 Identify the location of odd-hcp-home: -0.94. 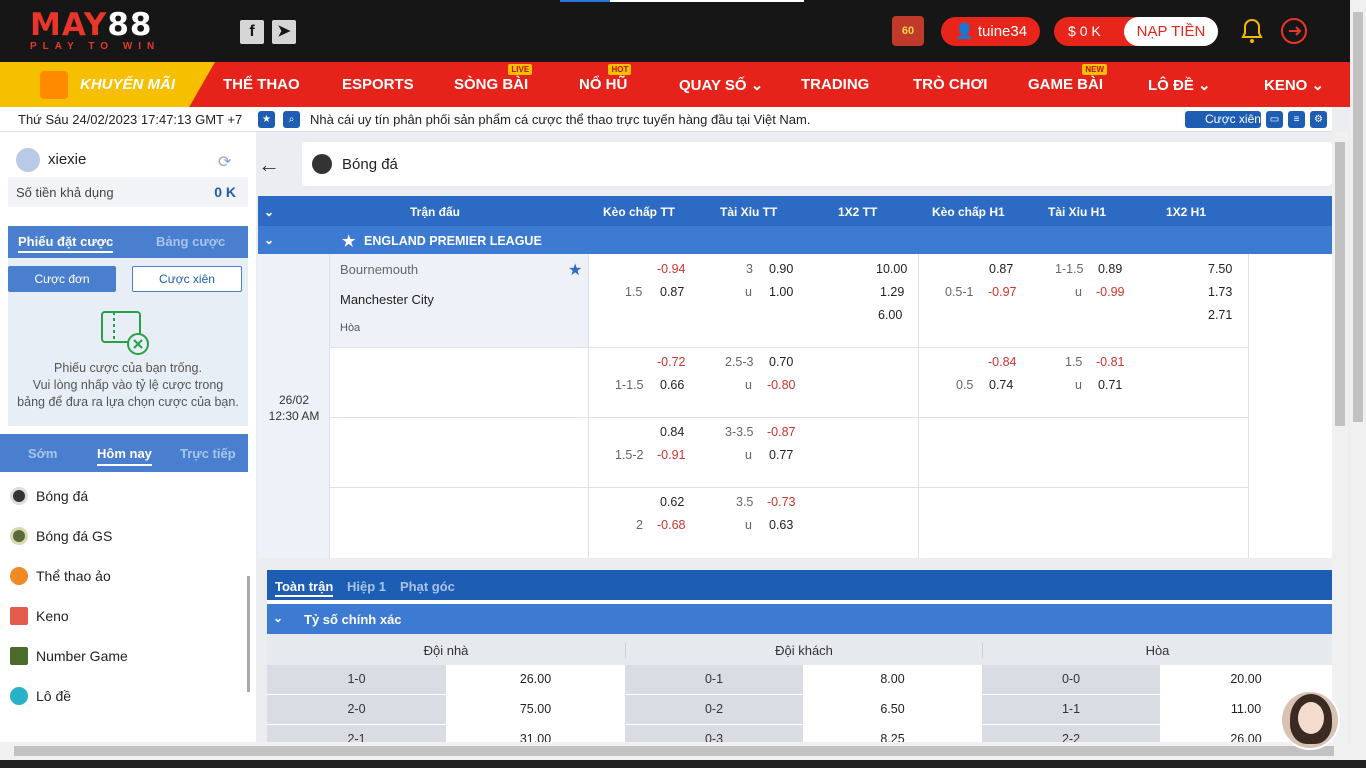
(671, 269).